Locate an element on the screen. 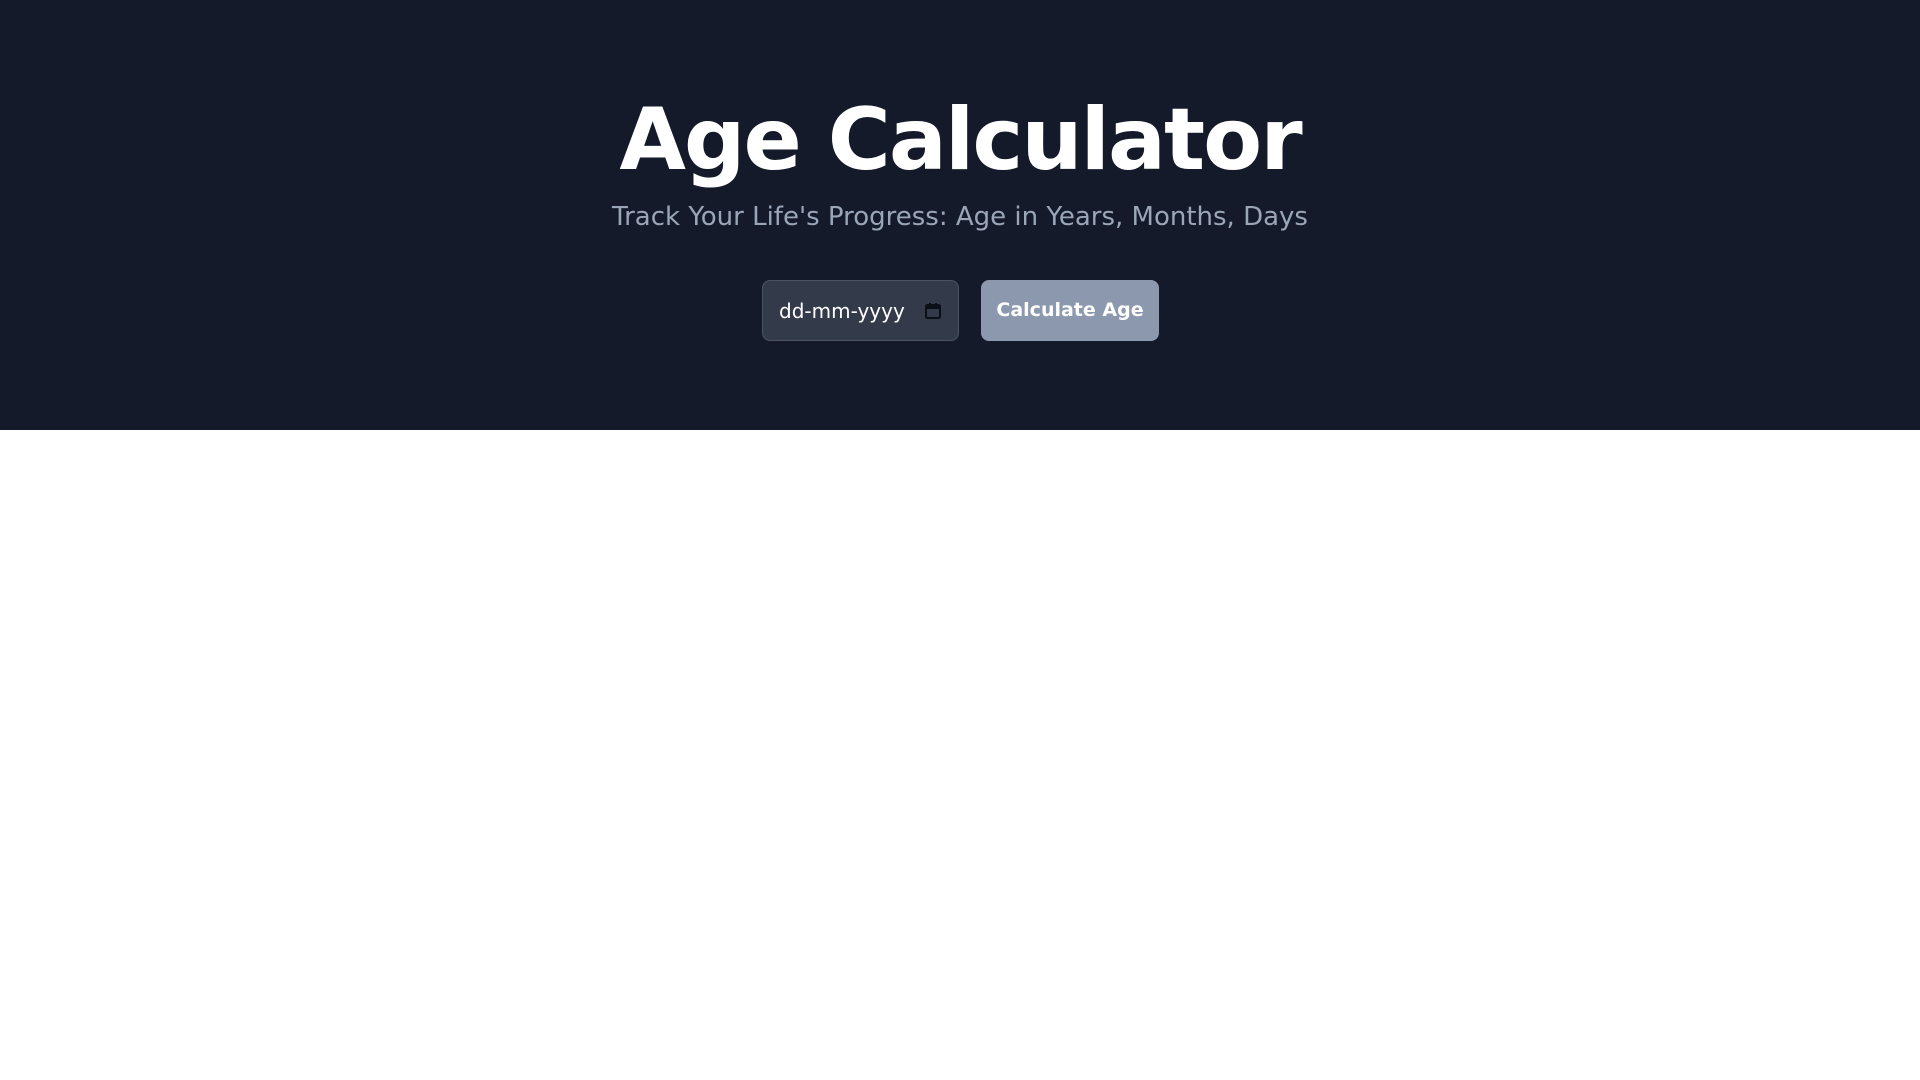 The width and height of the screenshot is (1920, 1080). date-placeholder: dd-mm-yyyy is located at coordinates (842, 310).